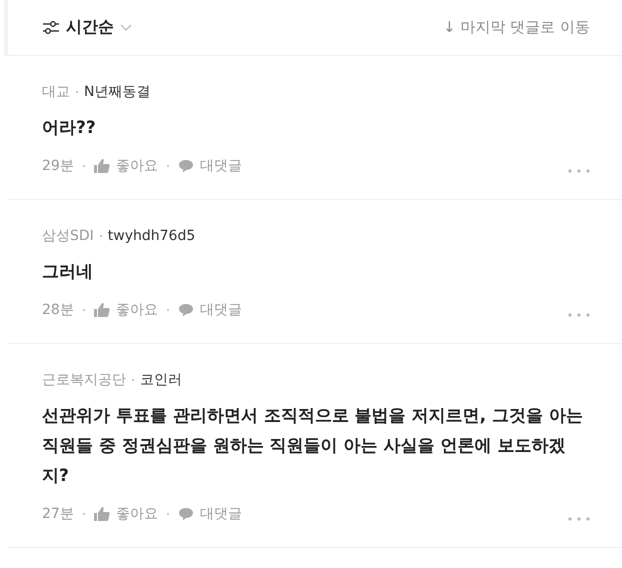  What do you see at coordinates (68, 272) in the screenshot?
I see `comment-text: 그러네` at bounding box center [68, 272].